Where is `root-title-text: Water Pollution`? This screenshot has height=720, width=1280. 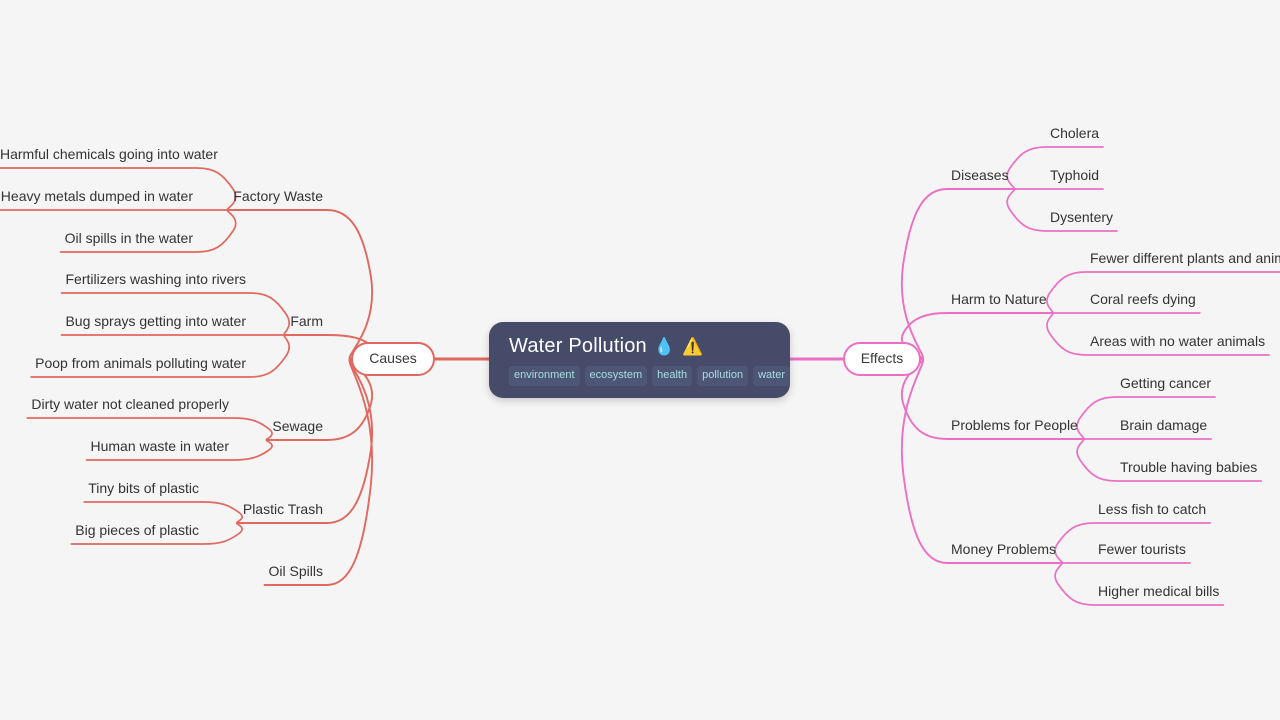 root-title-text: Water Pollution is located at coordinates (578, 346).